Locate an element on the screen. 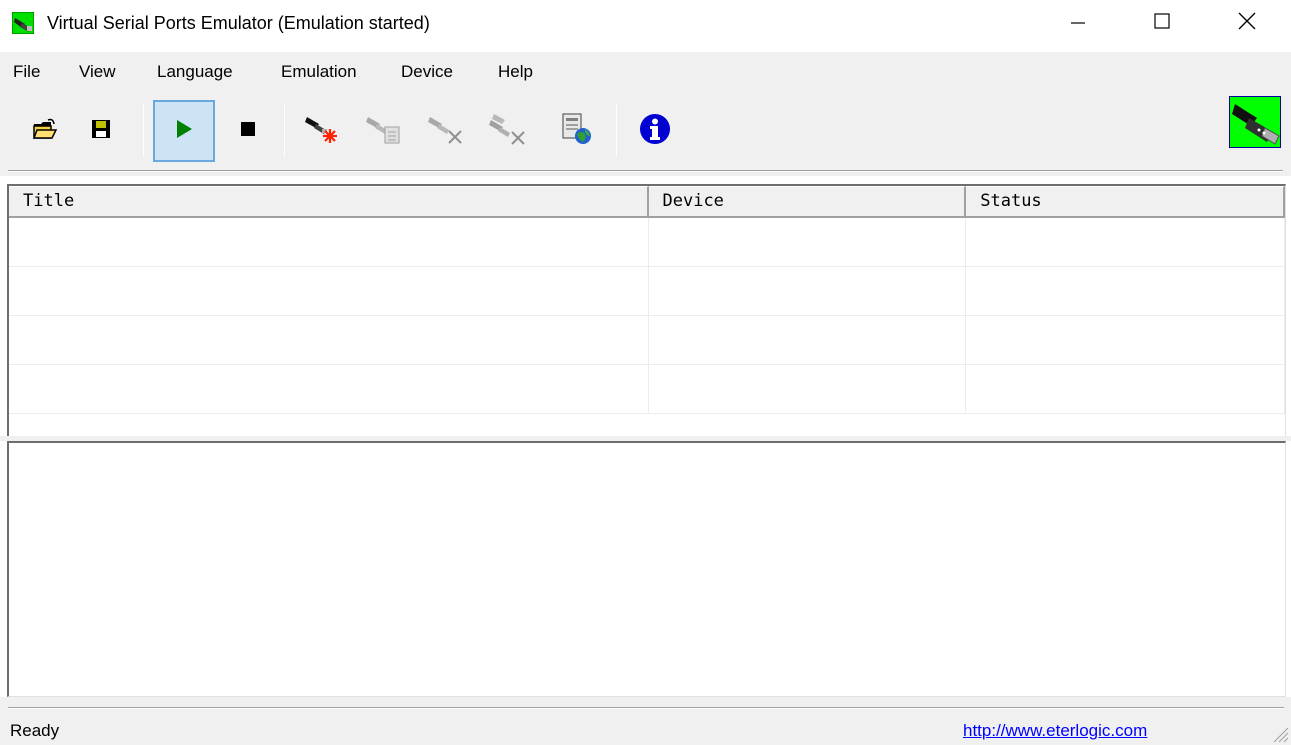 Image resolution: width=1291 pixels, height=745 pixels. menu-file: File is located at coordinates (26, 72).